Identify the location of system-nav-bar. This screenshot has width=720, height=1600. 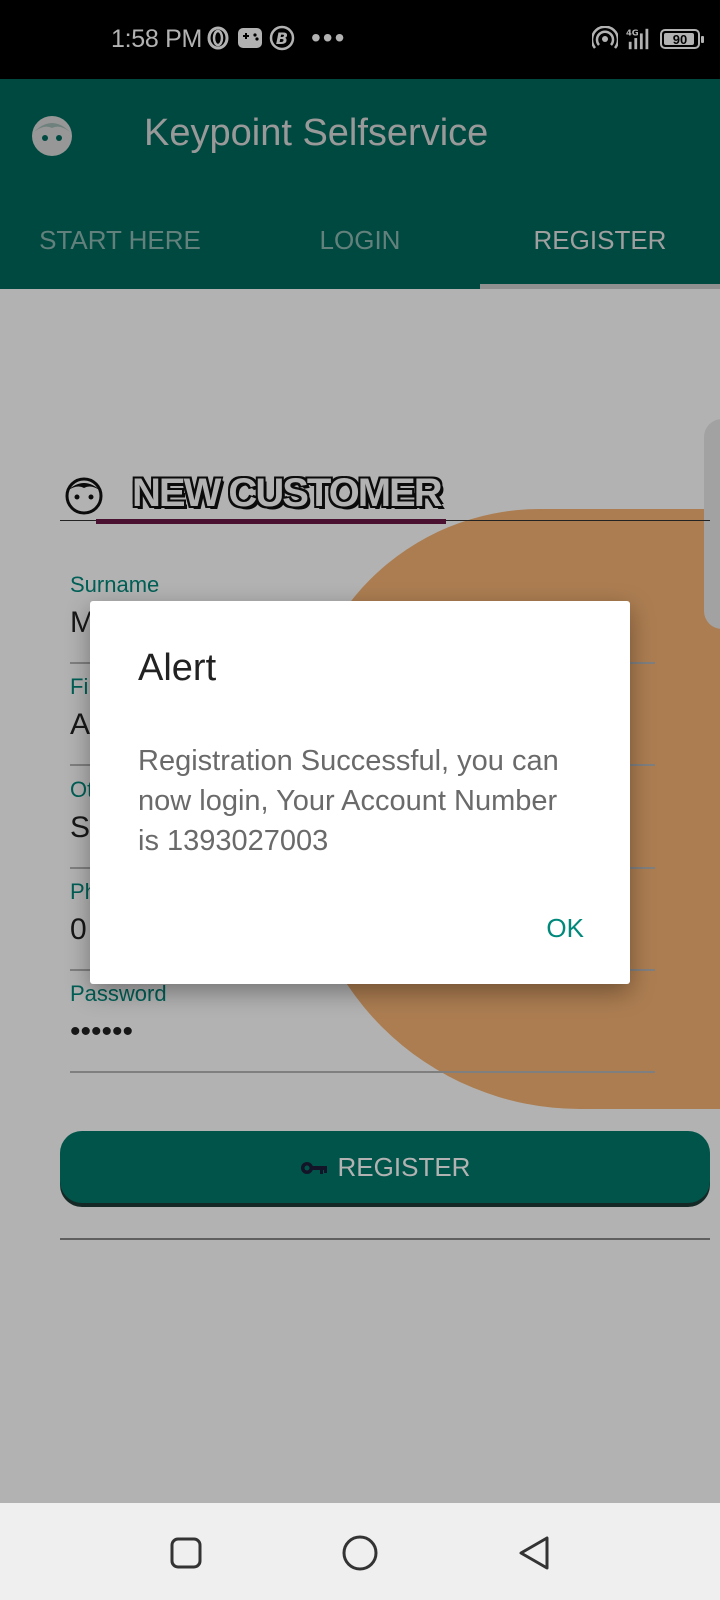
(360, 1551).